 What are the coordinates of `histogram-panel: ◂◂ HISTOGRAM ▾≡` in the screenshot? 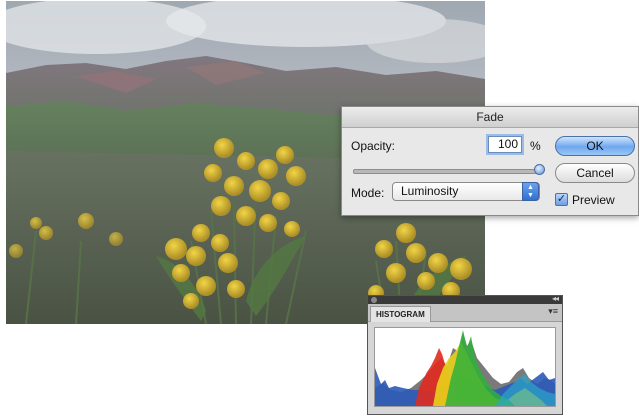 It's located at (465, 354).